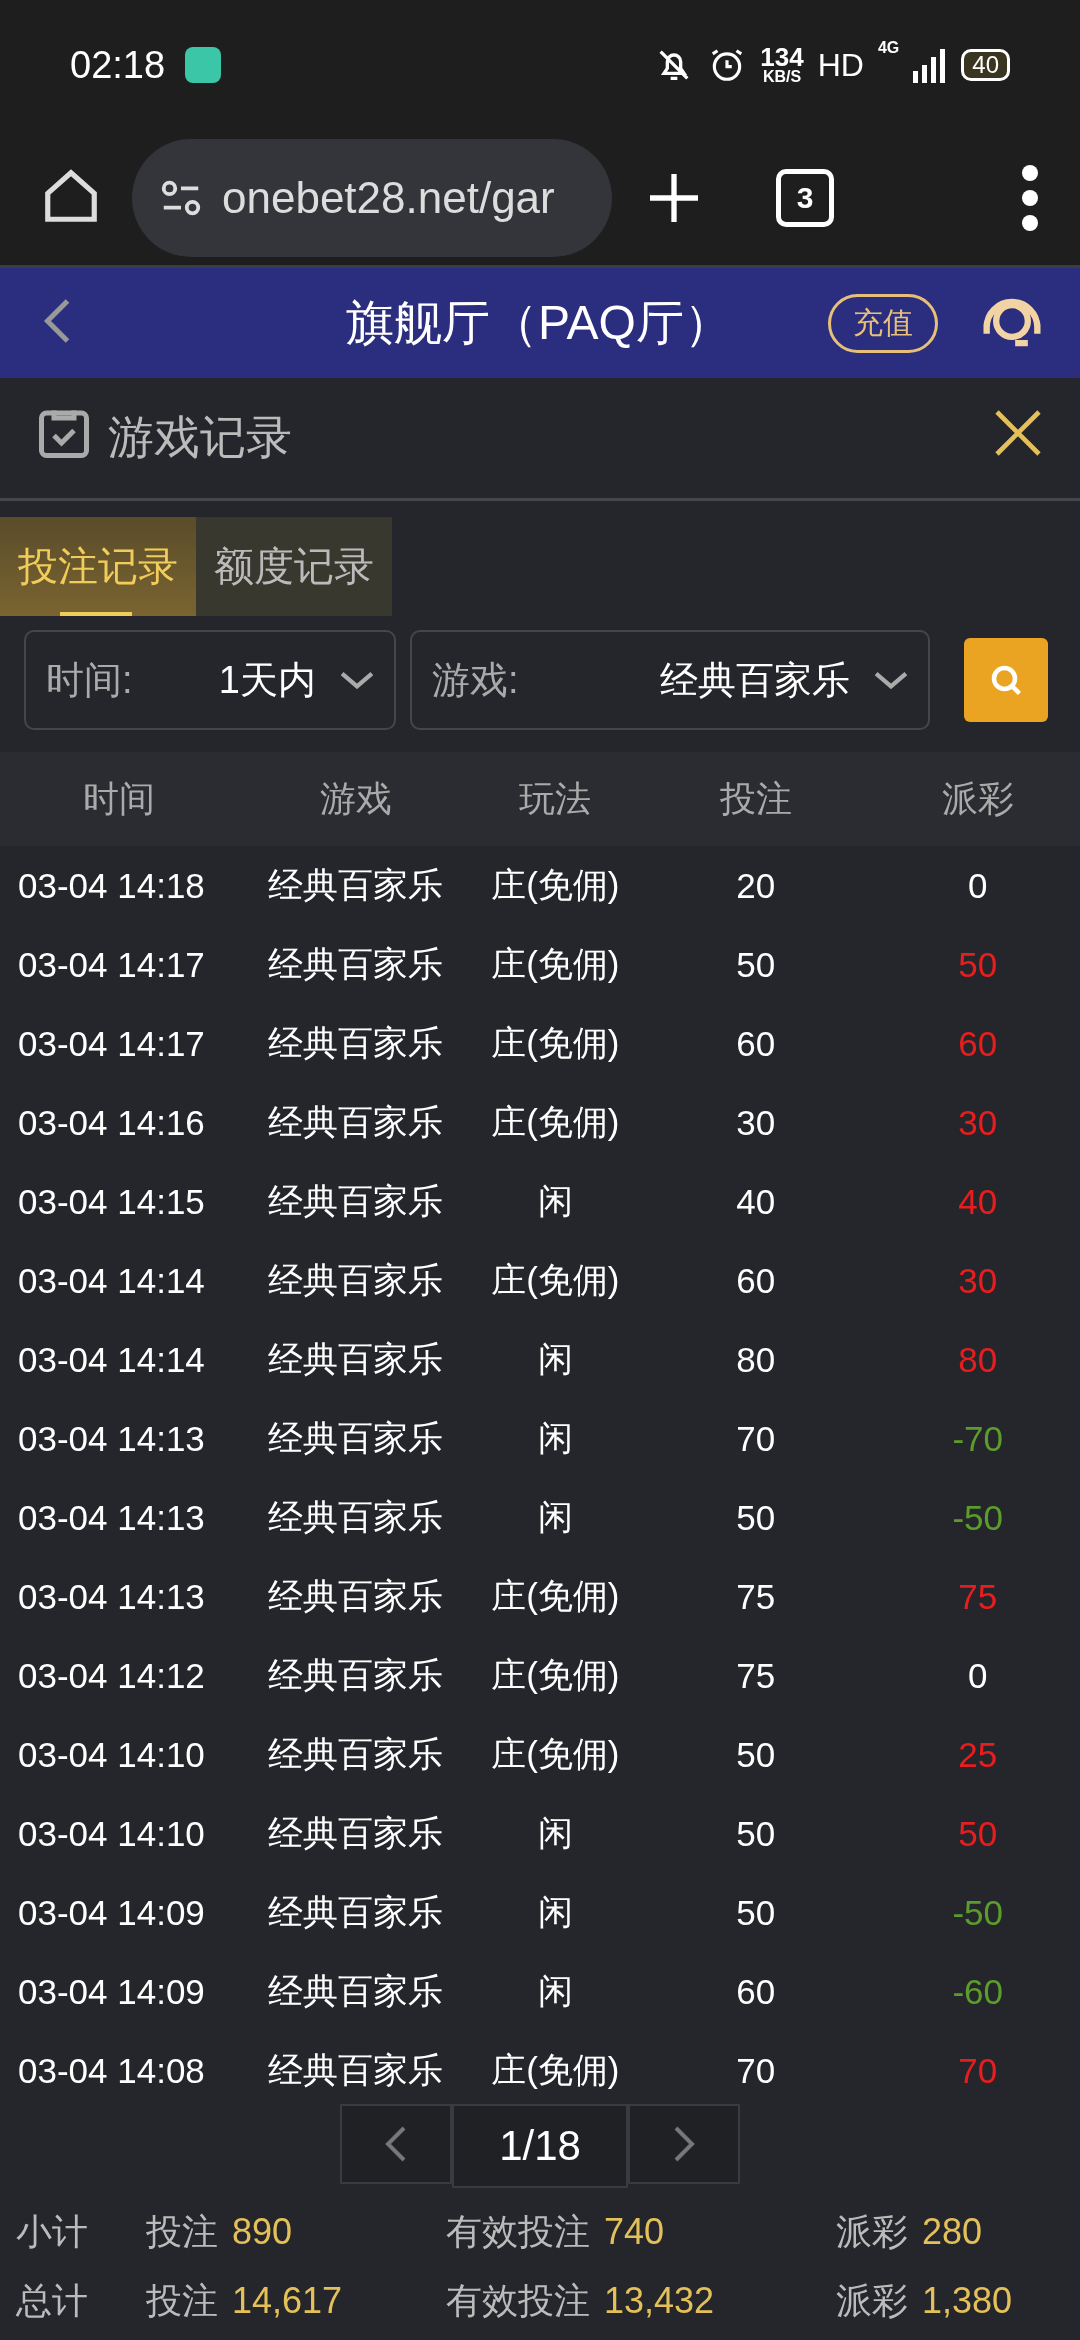 This screenshot has width=1080, height=2340. What do you see at coordinates (756, 1359) in the screenshot?
I see `table-cell-text: 80` at bounding box center [756, 1359].